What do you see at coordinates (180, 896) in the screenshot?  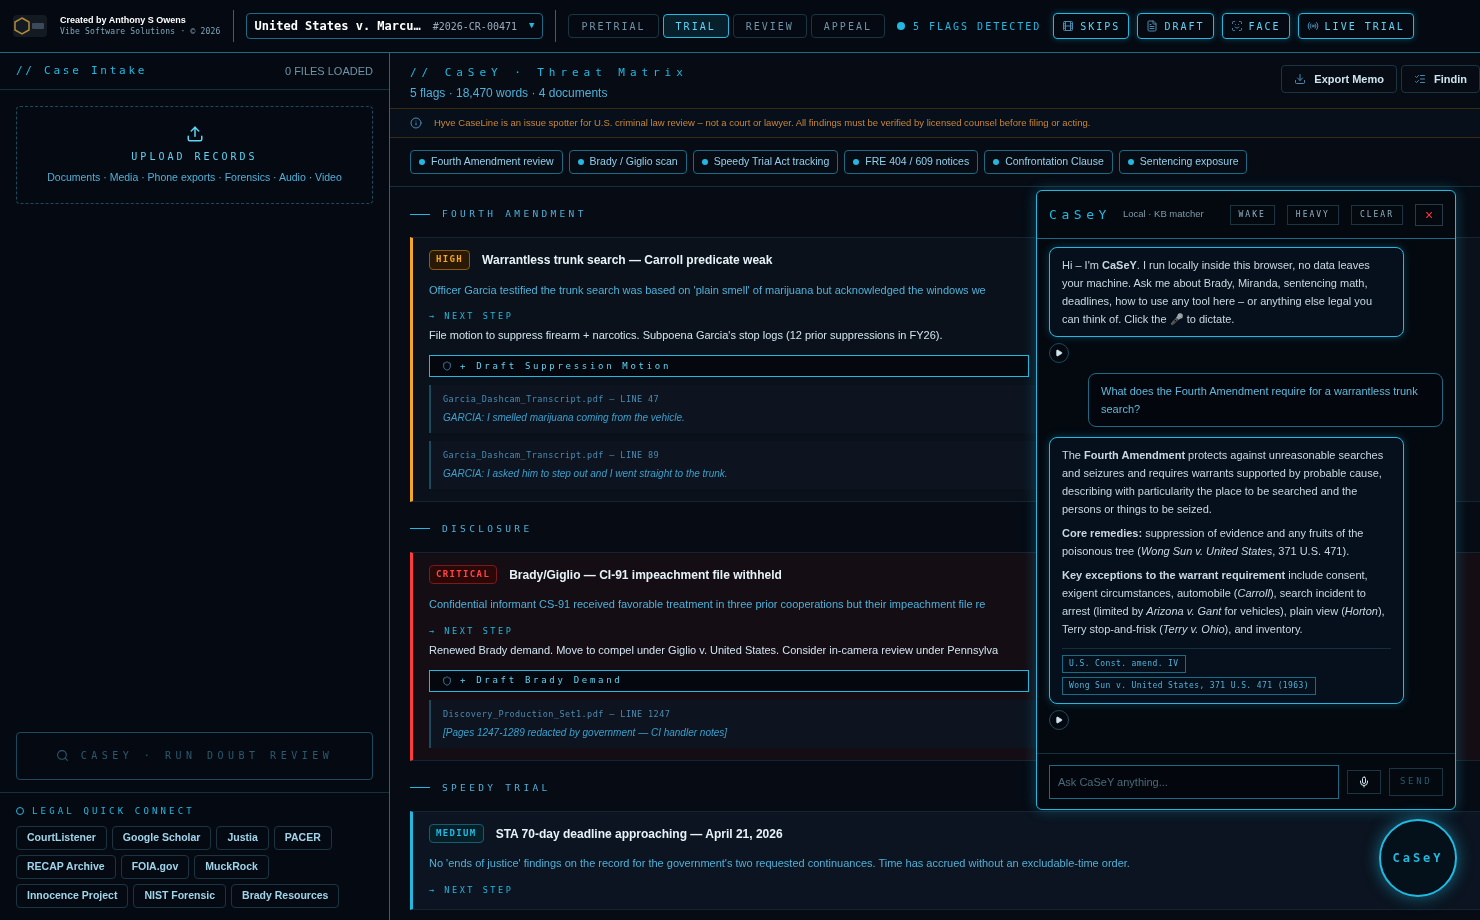 I see `legal-link: NIST Forensic` at bounding box center [180, 896].